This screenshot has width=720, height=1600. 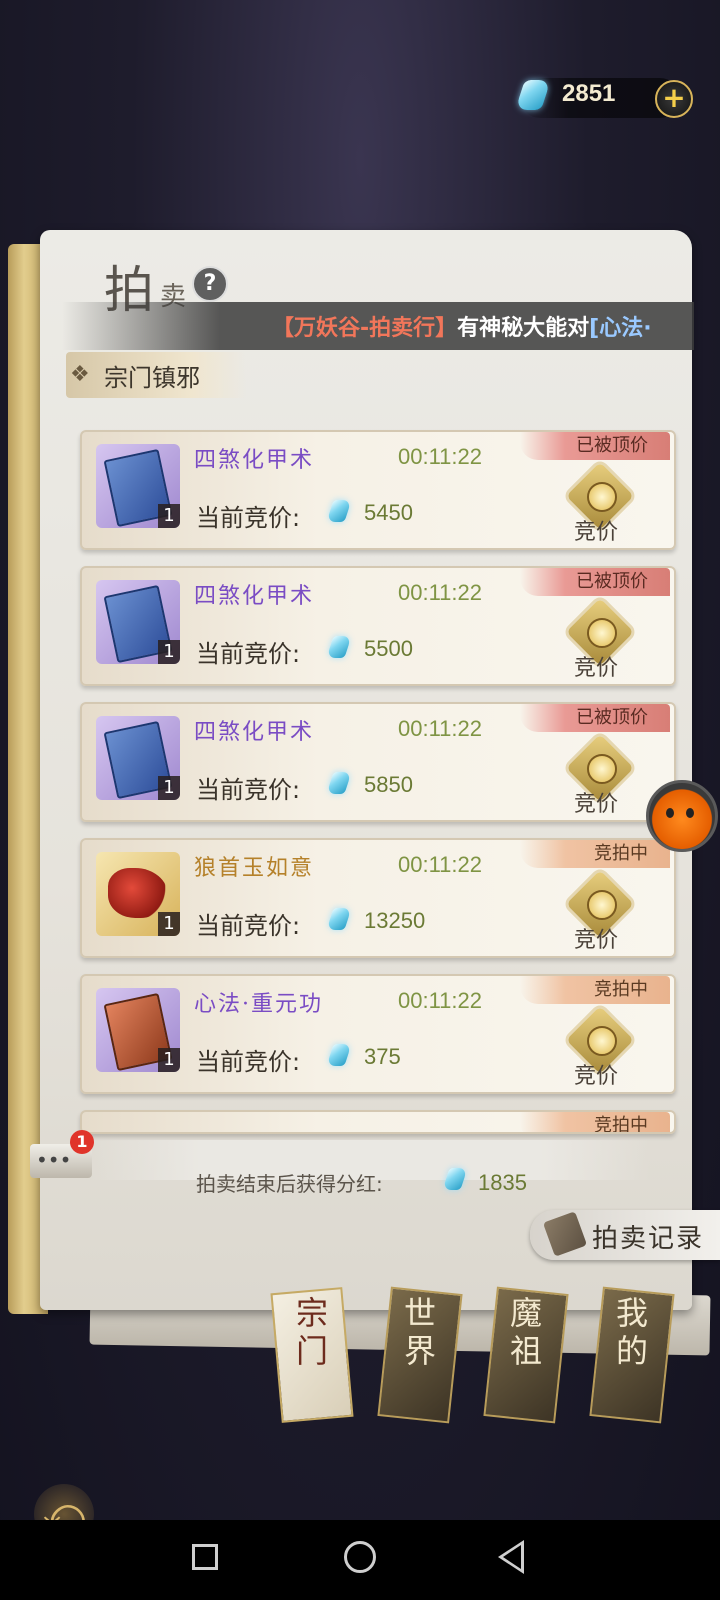 What do you see at coordinates (523, 328) in the screenshot?
I see `marquee-text: 有神秘大能对` at bounding box center [523, 328].